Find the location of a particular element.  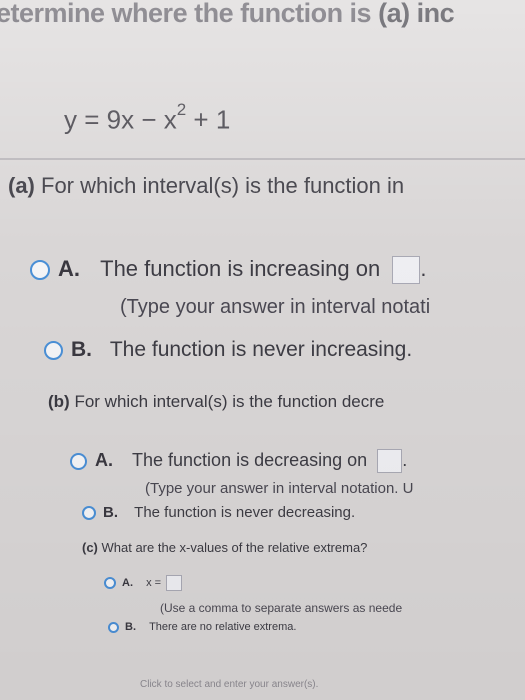

part-a-option-a: A. The function is increasing on . is located at coordinates (228, 270).